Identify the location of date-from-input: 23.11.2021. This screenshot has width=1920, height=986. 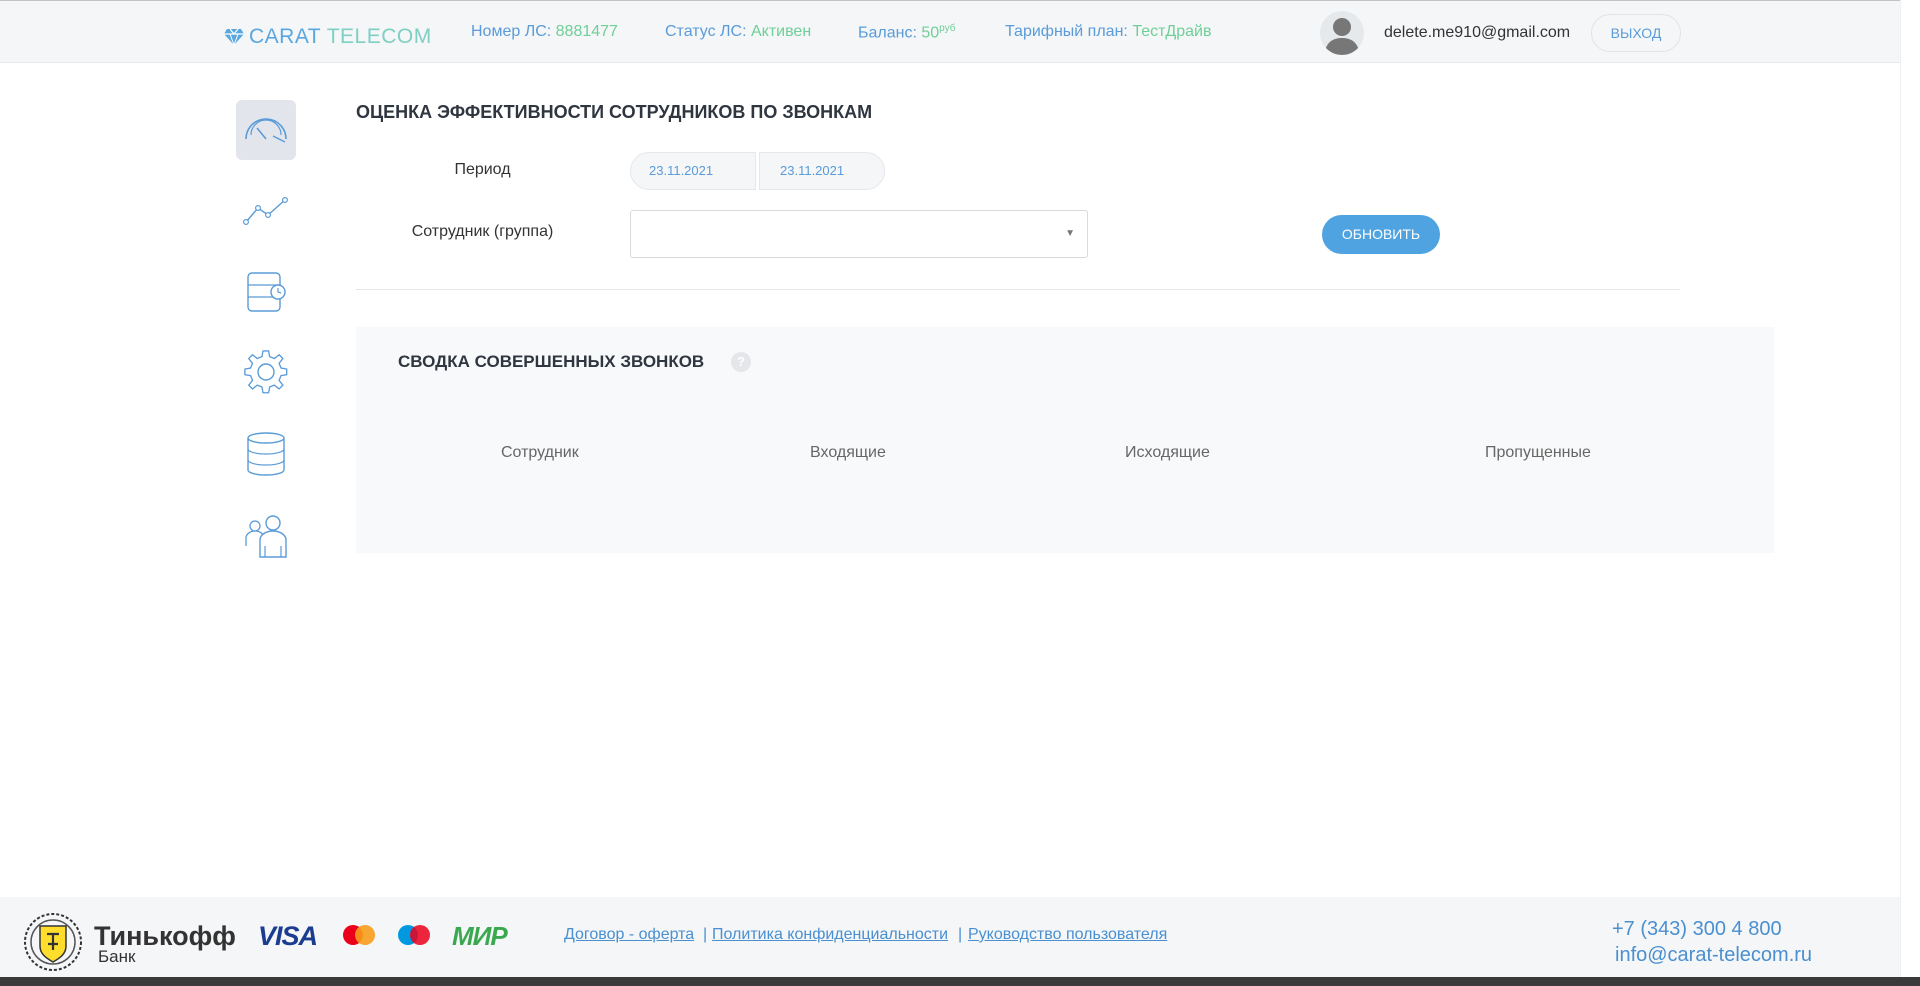
(693, 171).